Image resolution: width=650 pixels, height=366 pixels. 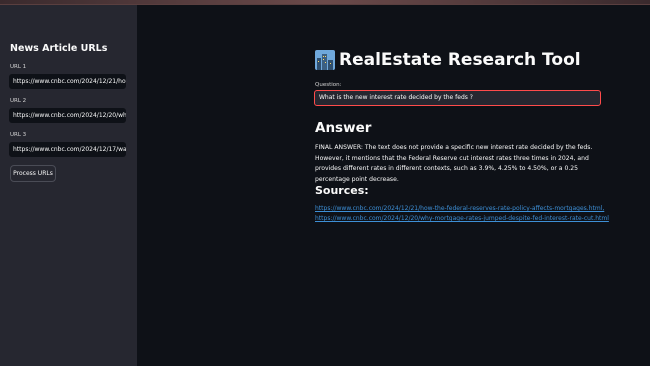 I want to click on url-1-label: URL 1, so click(x=18, y=67).